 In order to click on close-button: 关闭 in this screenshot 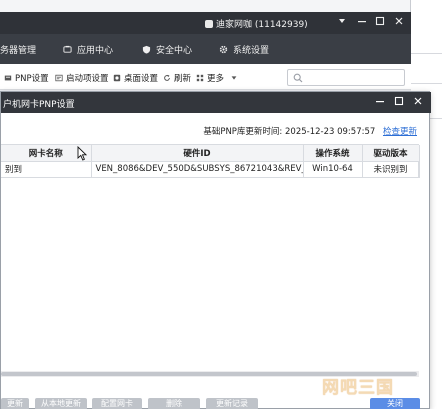, I will do `click(395, 403)`.